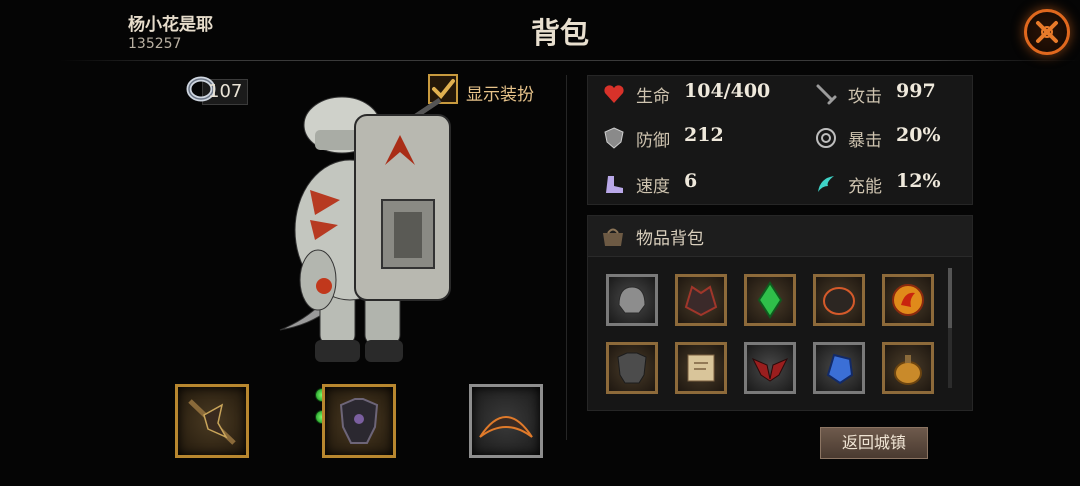 This screenshot has height=486, width=1080. I want to click on claw-blade-icon, so click(506, 427).